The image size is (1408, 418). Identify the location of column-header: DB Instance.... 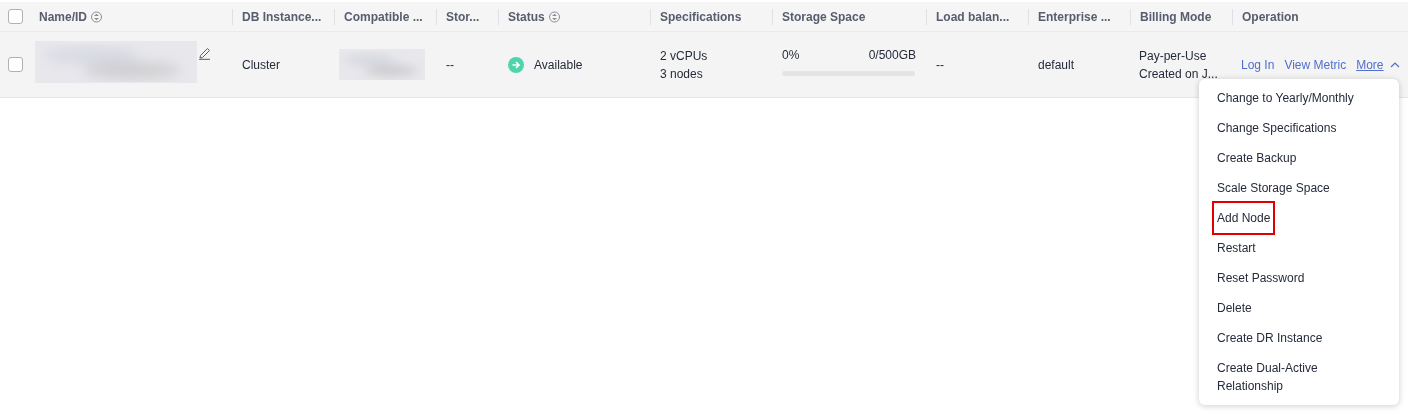
(282, 17).